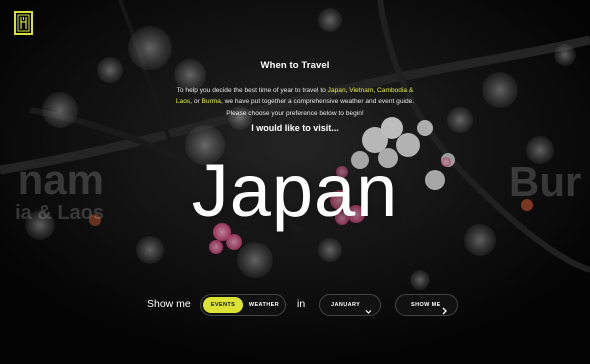 This screenshot has height=364, width=590. I want to click on link-burma: Burma, so click(211, 101).